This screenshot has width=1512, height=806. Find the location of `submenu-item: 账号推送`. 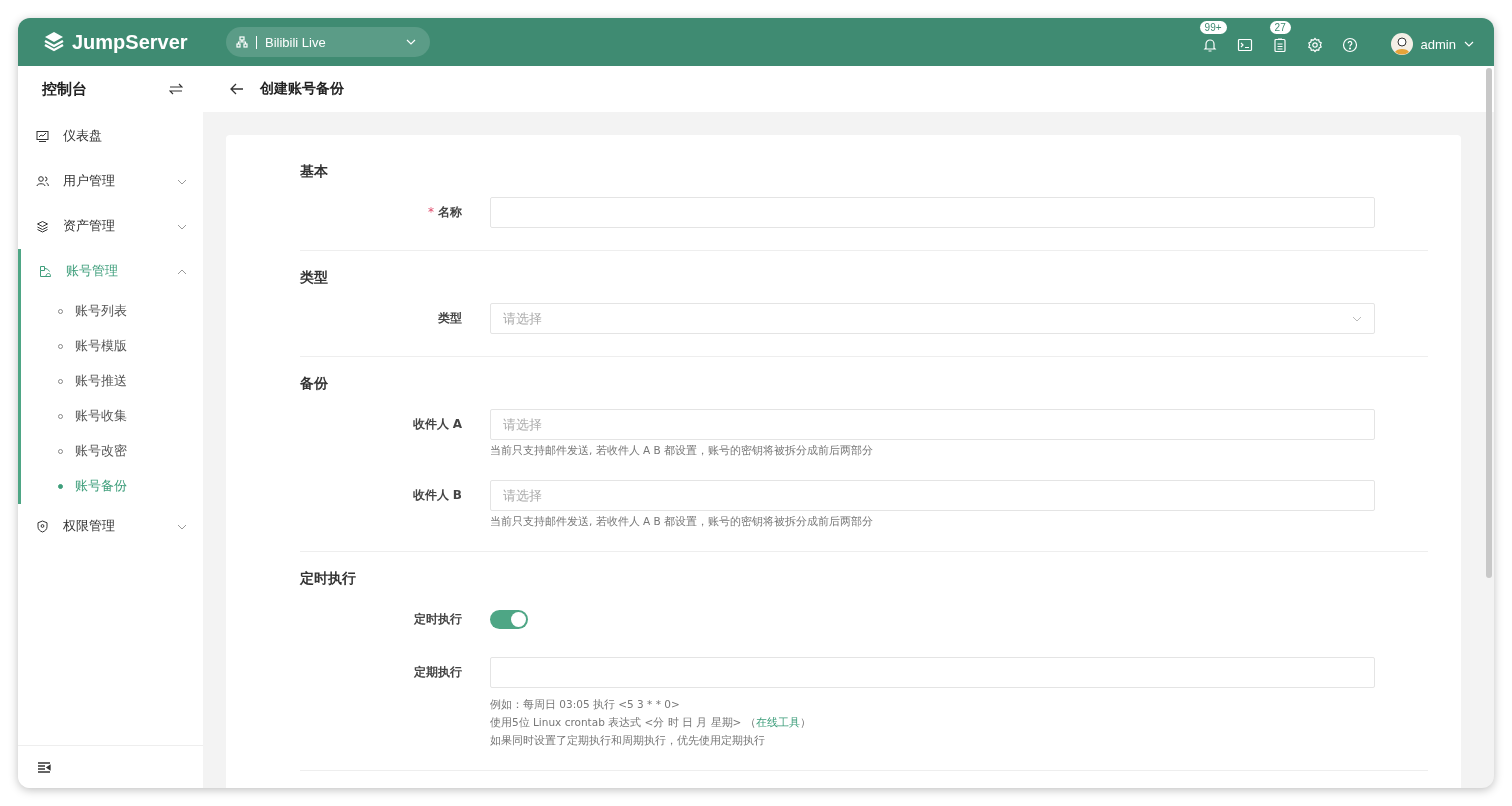

submenu-item: 账号推送 is located at coordinates (112, 381).